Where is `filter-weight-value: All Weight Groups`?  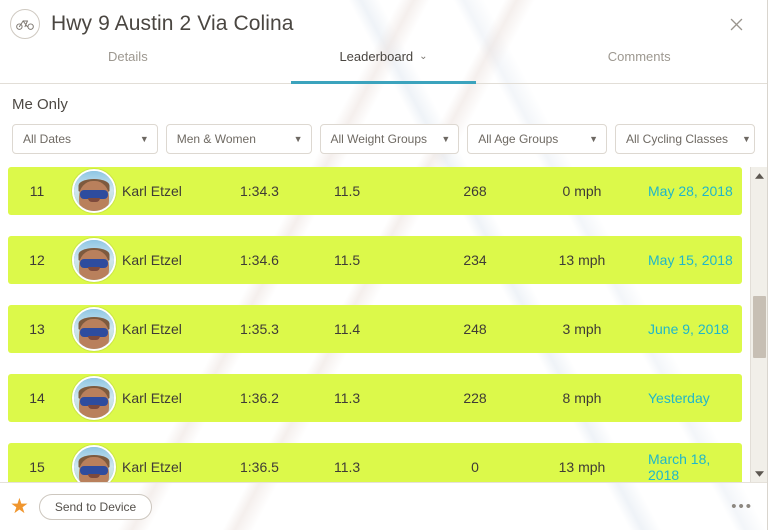 filter-weight-value: All Weight Groups is located at coordinates (379, 139).